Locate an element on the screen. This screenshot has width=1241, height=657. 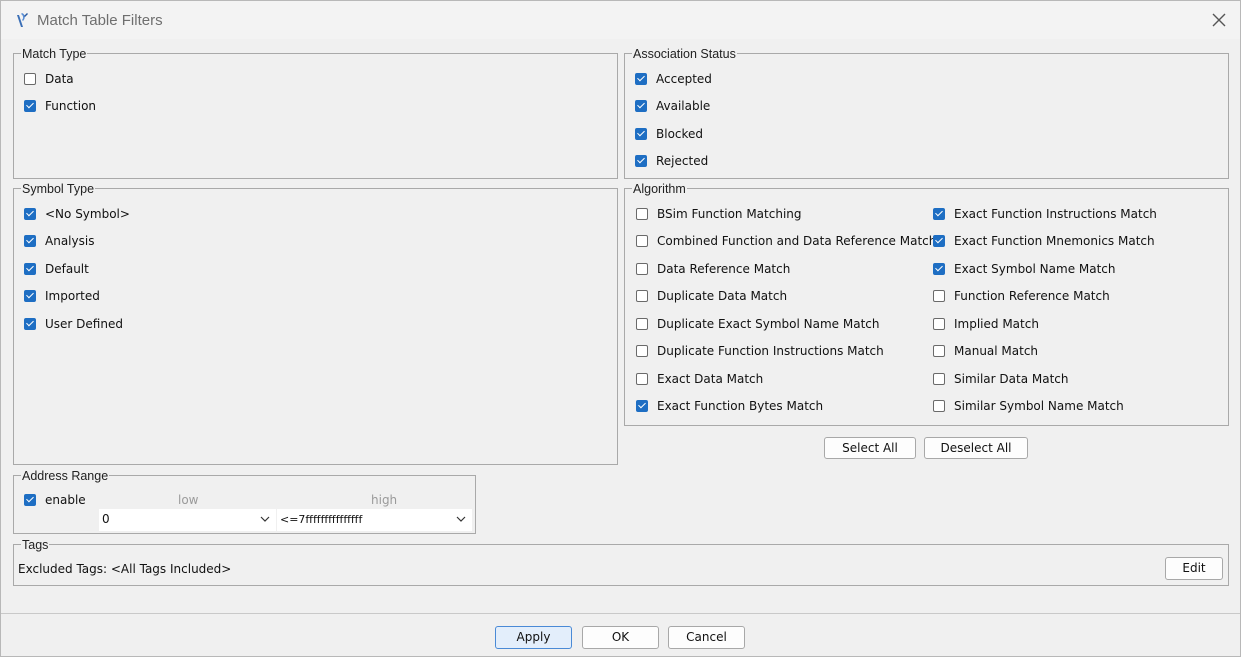
algo-exact-data-match-checkbox: Exact Data Match is located at coordinates (699, 379).